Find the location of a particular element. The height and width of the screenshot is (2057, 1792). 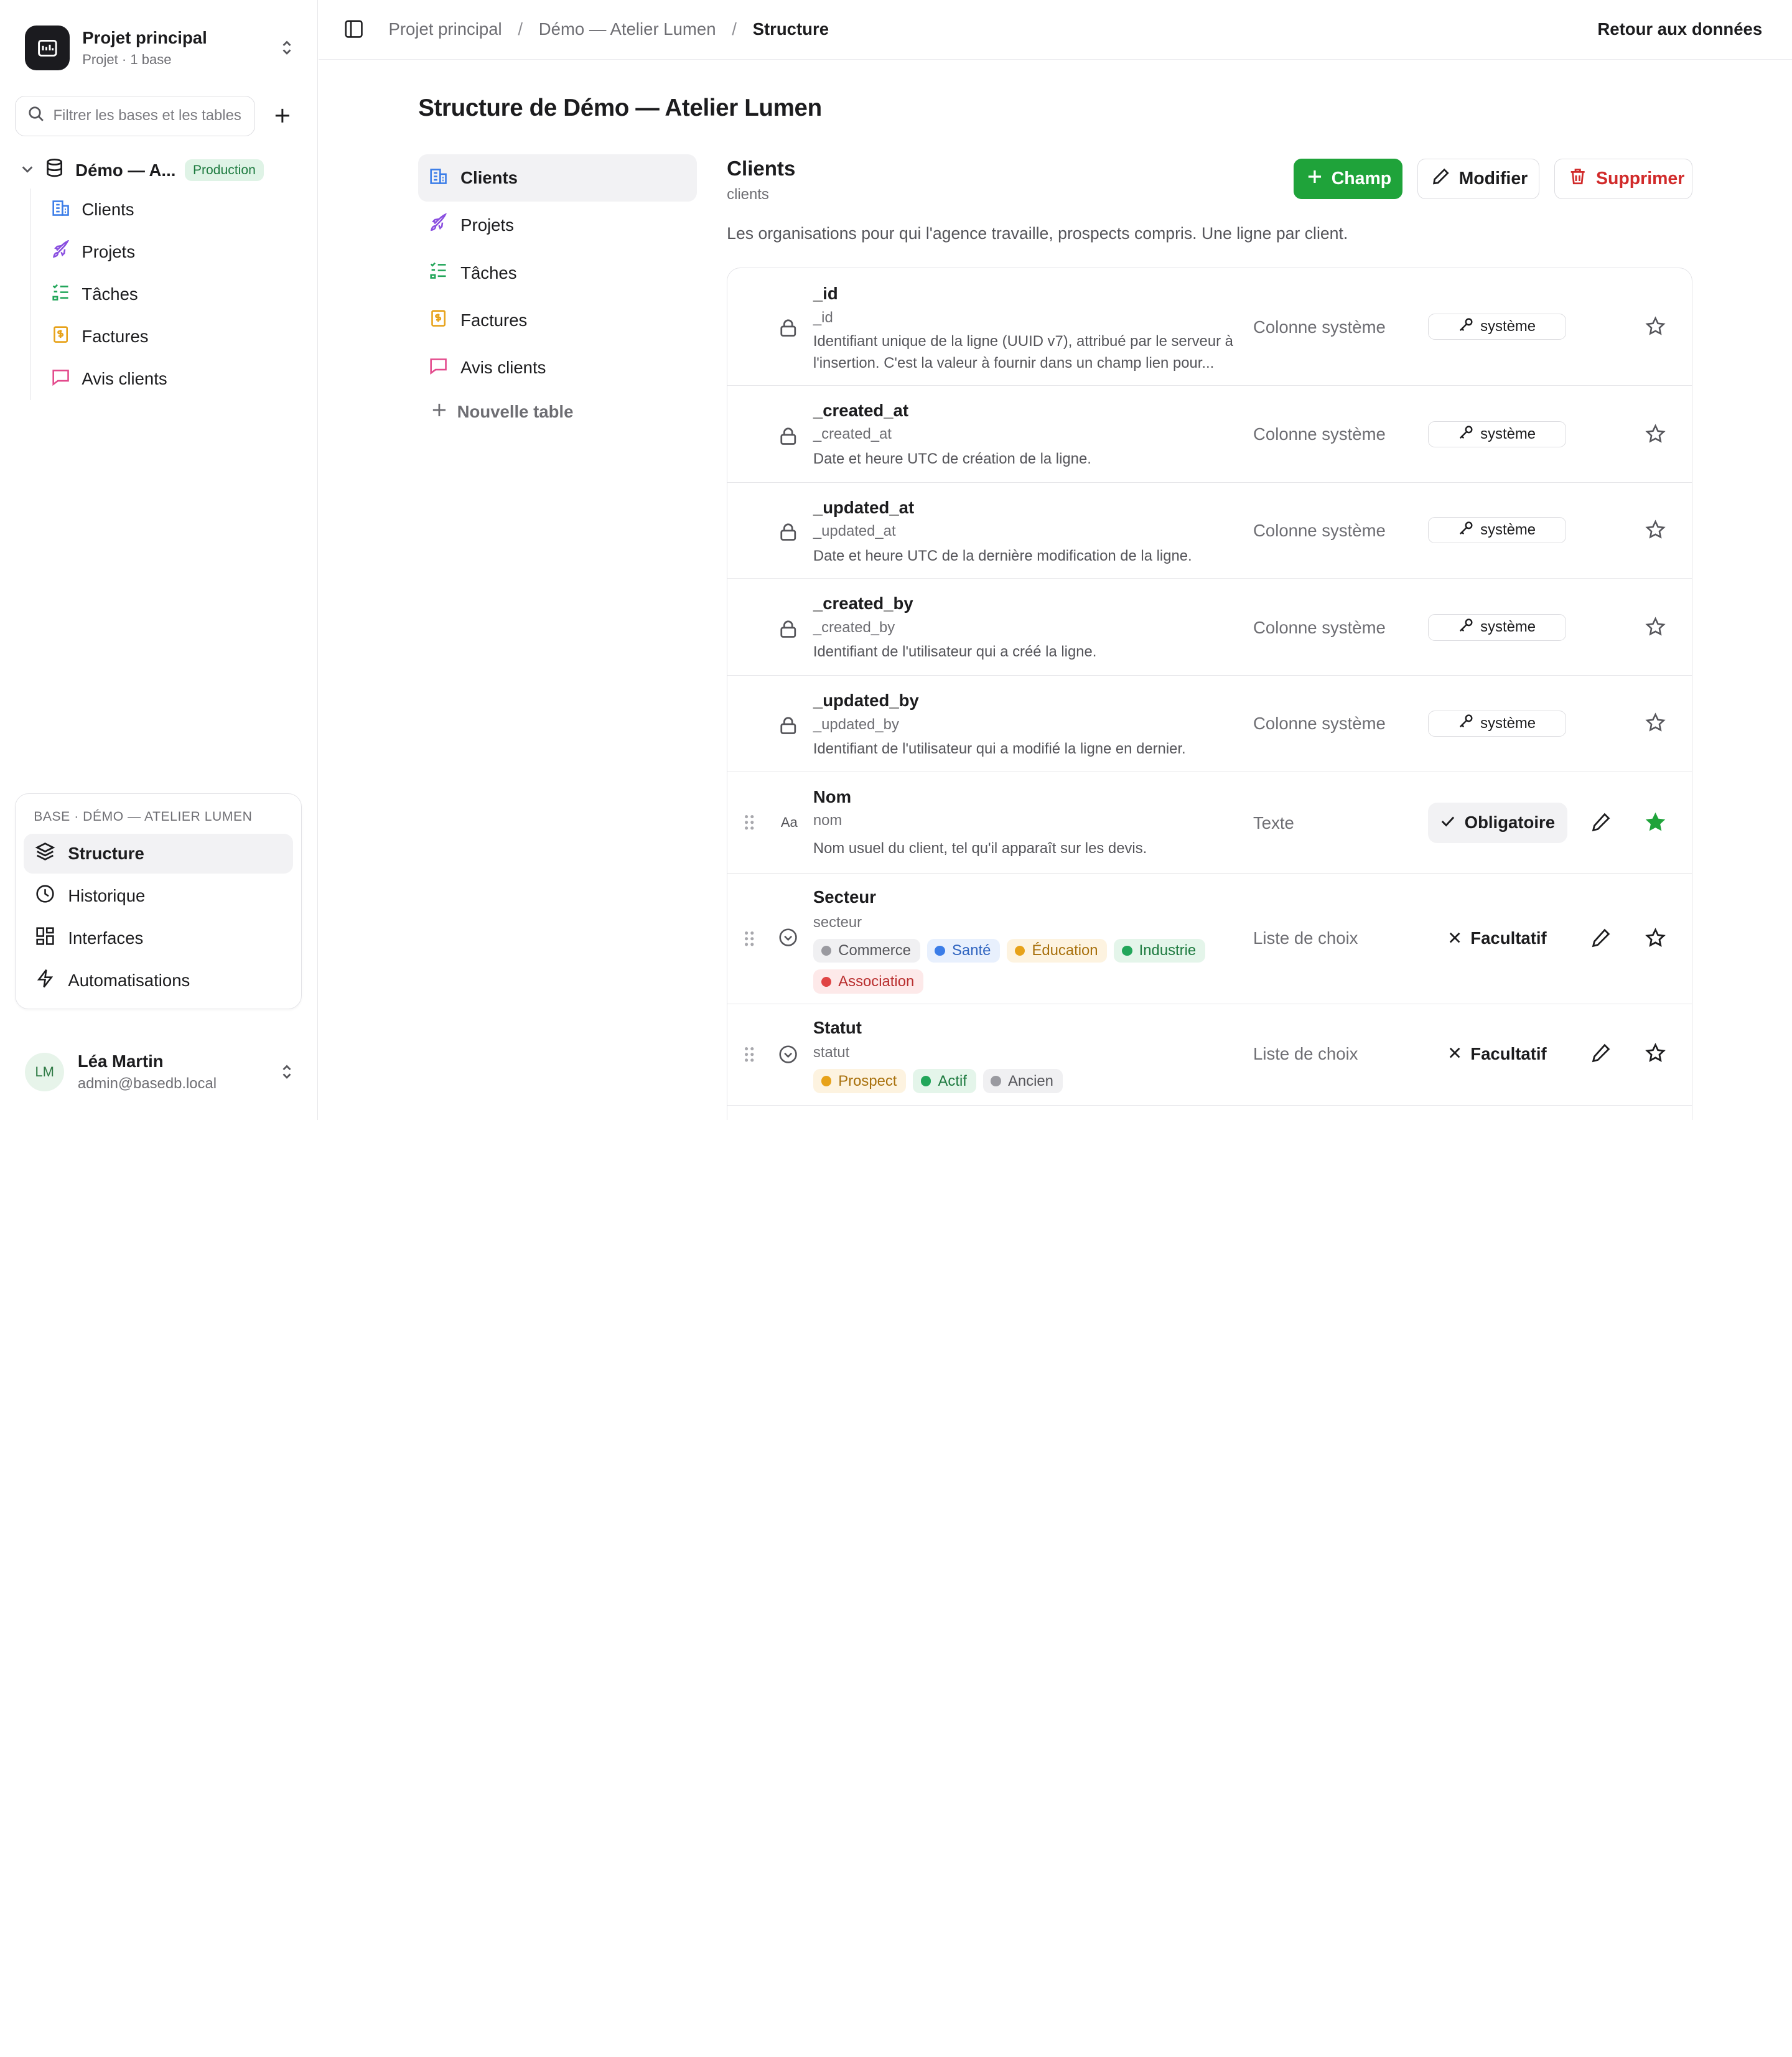

sidebar-item-factures: Factures is located at coordinates (161, 336).